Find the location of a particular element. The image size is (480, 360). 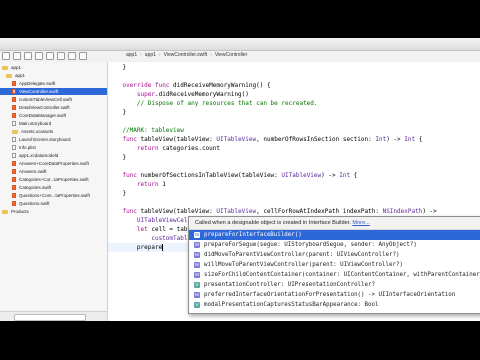

file-tree-label: app1.xcdatamodeld is located at coordinates (39, 155).